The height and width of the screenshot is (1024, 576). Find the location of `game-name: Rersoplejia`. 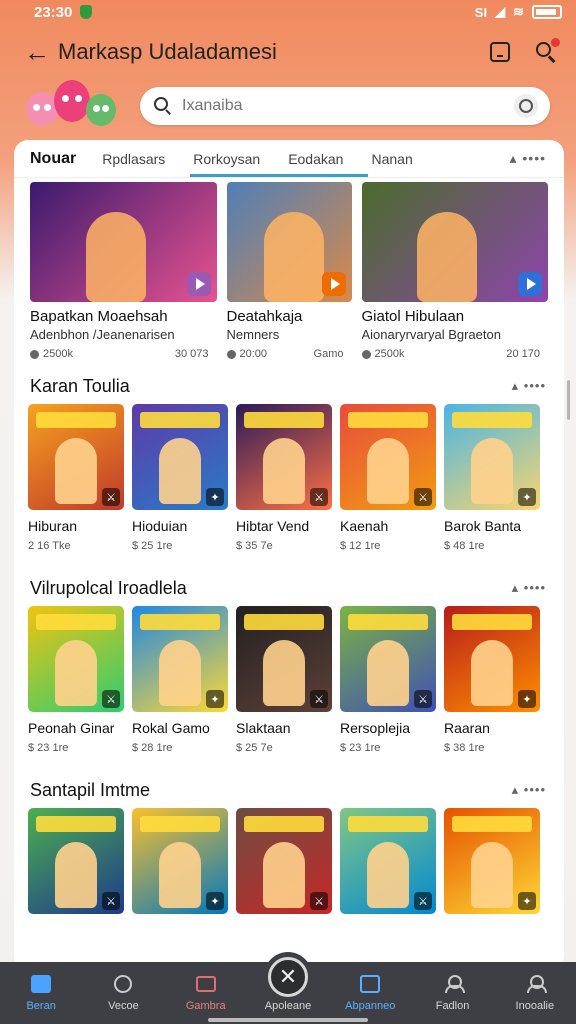

game-name: Rersoplejia is located at coordinates (375, 728).